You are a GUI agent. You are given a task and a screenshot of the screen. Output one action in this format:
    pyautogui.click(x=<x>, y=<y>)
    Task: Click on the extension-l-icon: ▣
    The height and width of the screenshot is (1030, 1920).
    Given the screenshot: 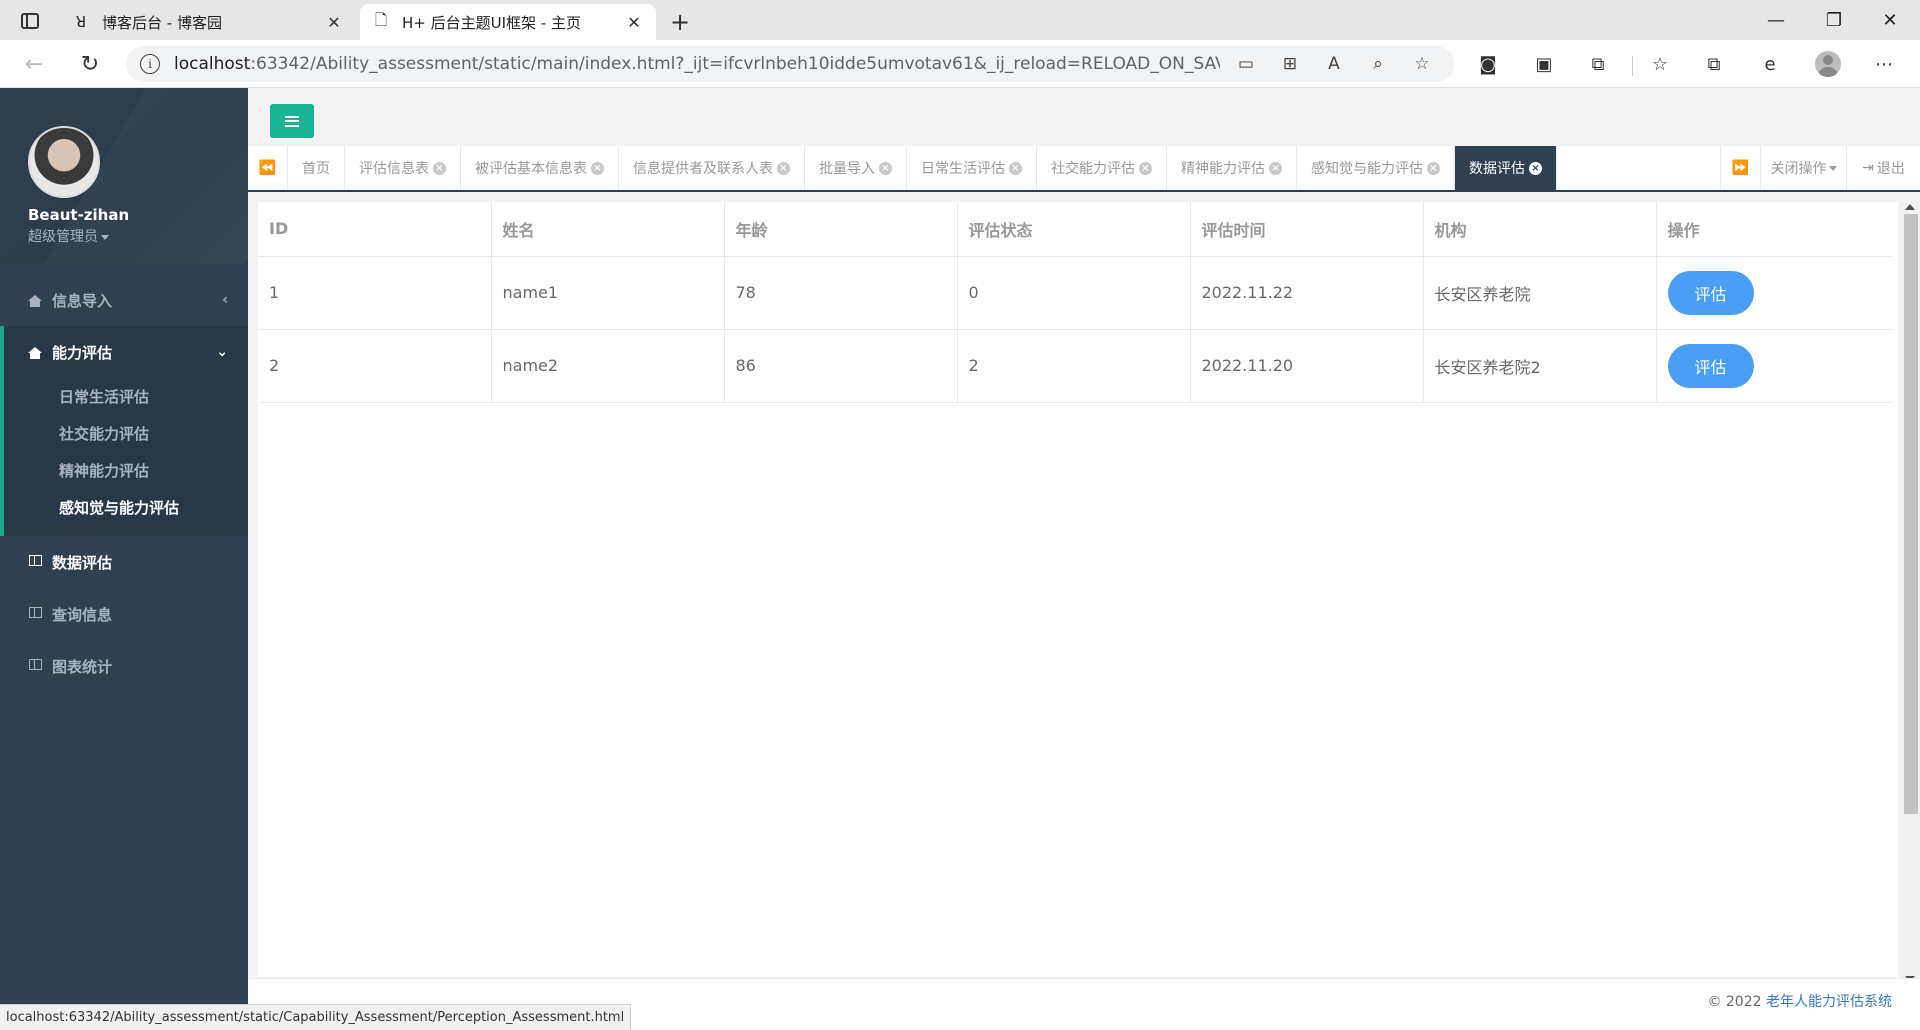 What is the action you would take?
    pyautogui.click(x=1544, y=64)
    